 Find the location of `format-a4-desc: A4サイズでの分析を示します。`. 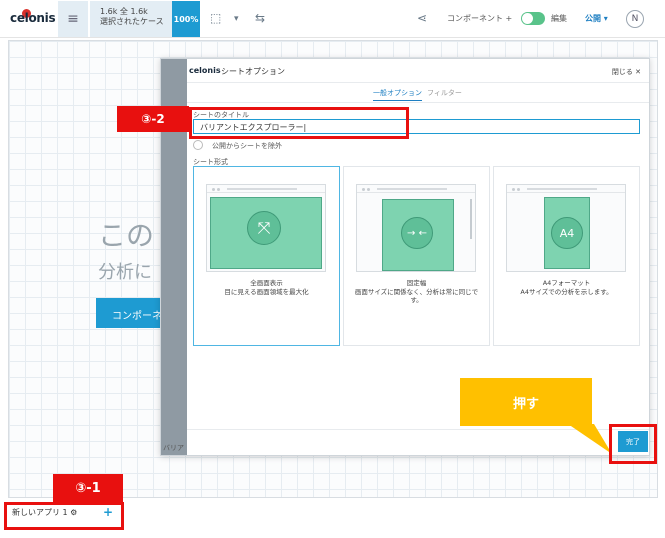

format-a4-desc: A4サイズでの分析を示します。 is located at coordinates (566, 291).